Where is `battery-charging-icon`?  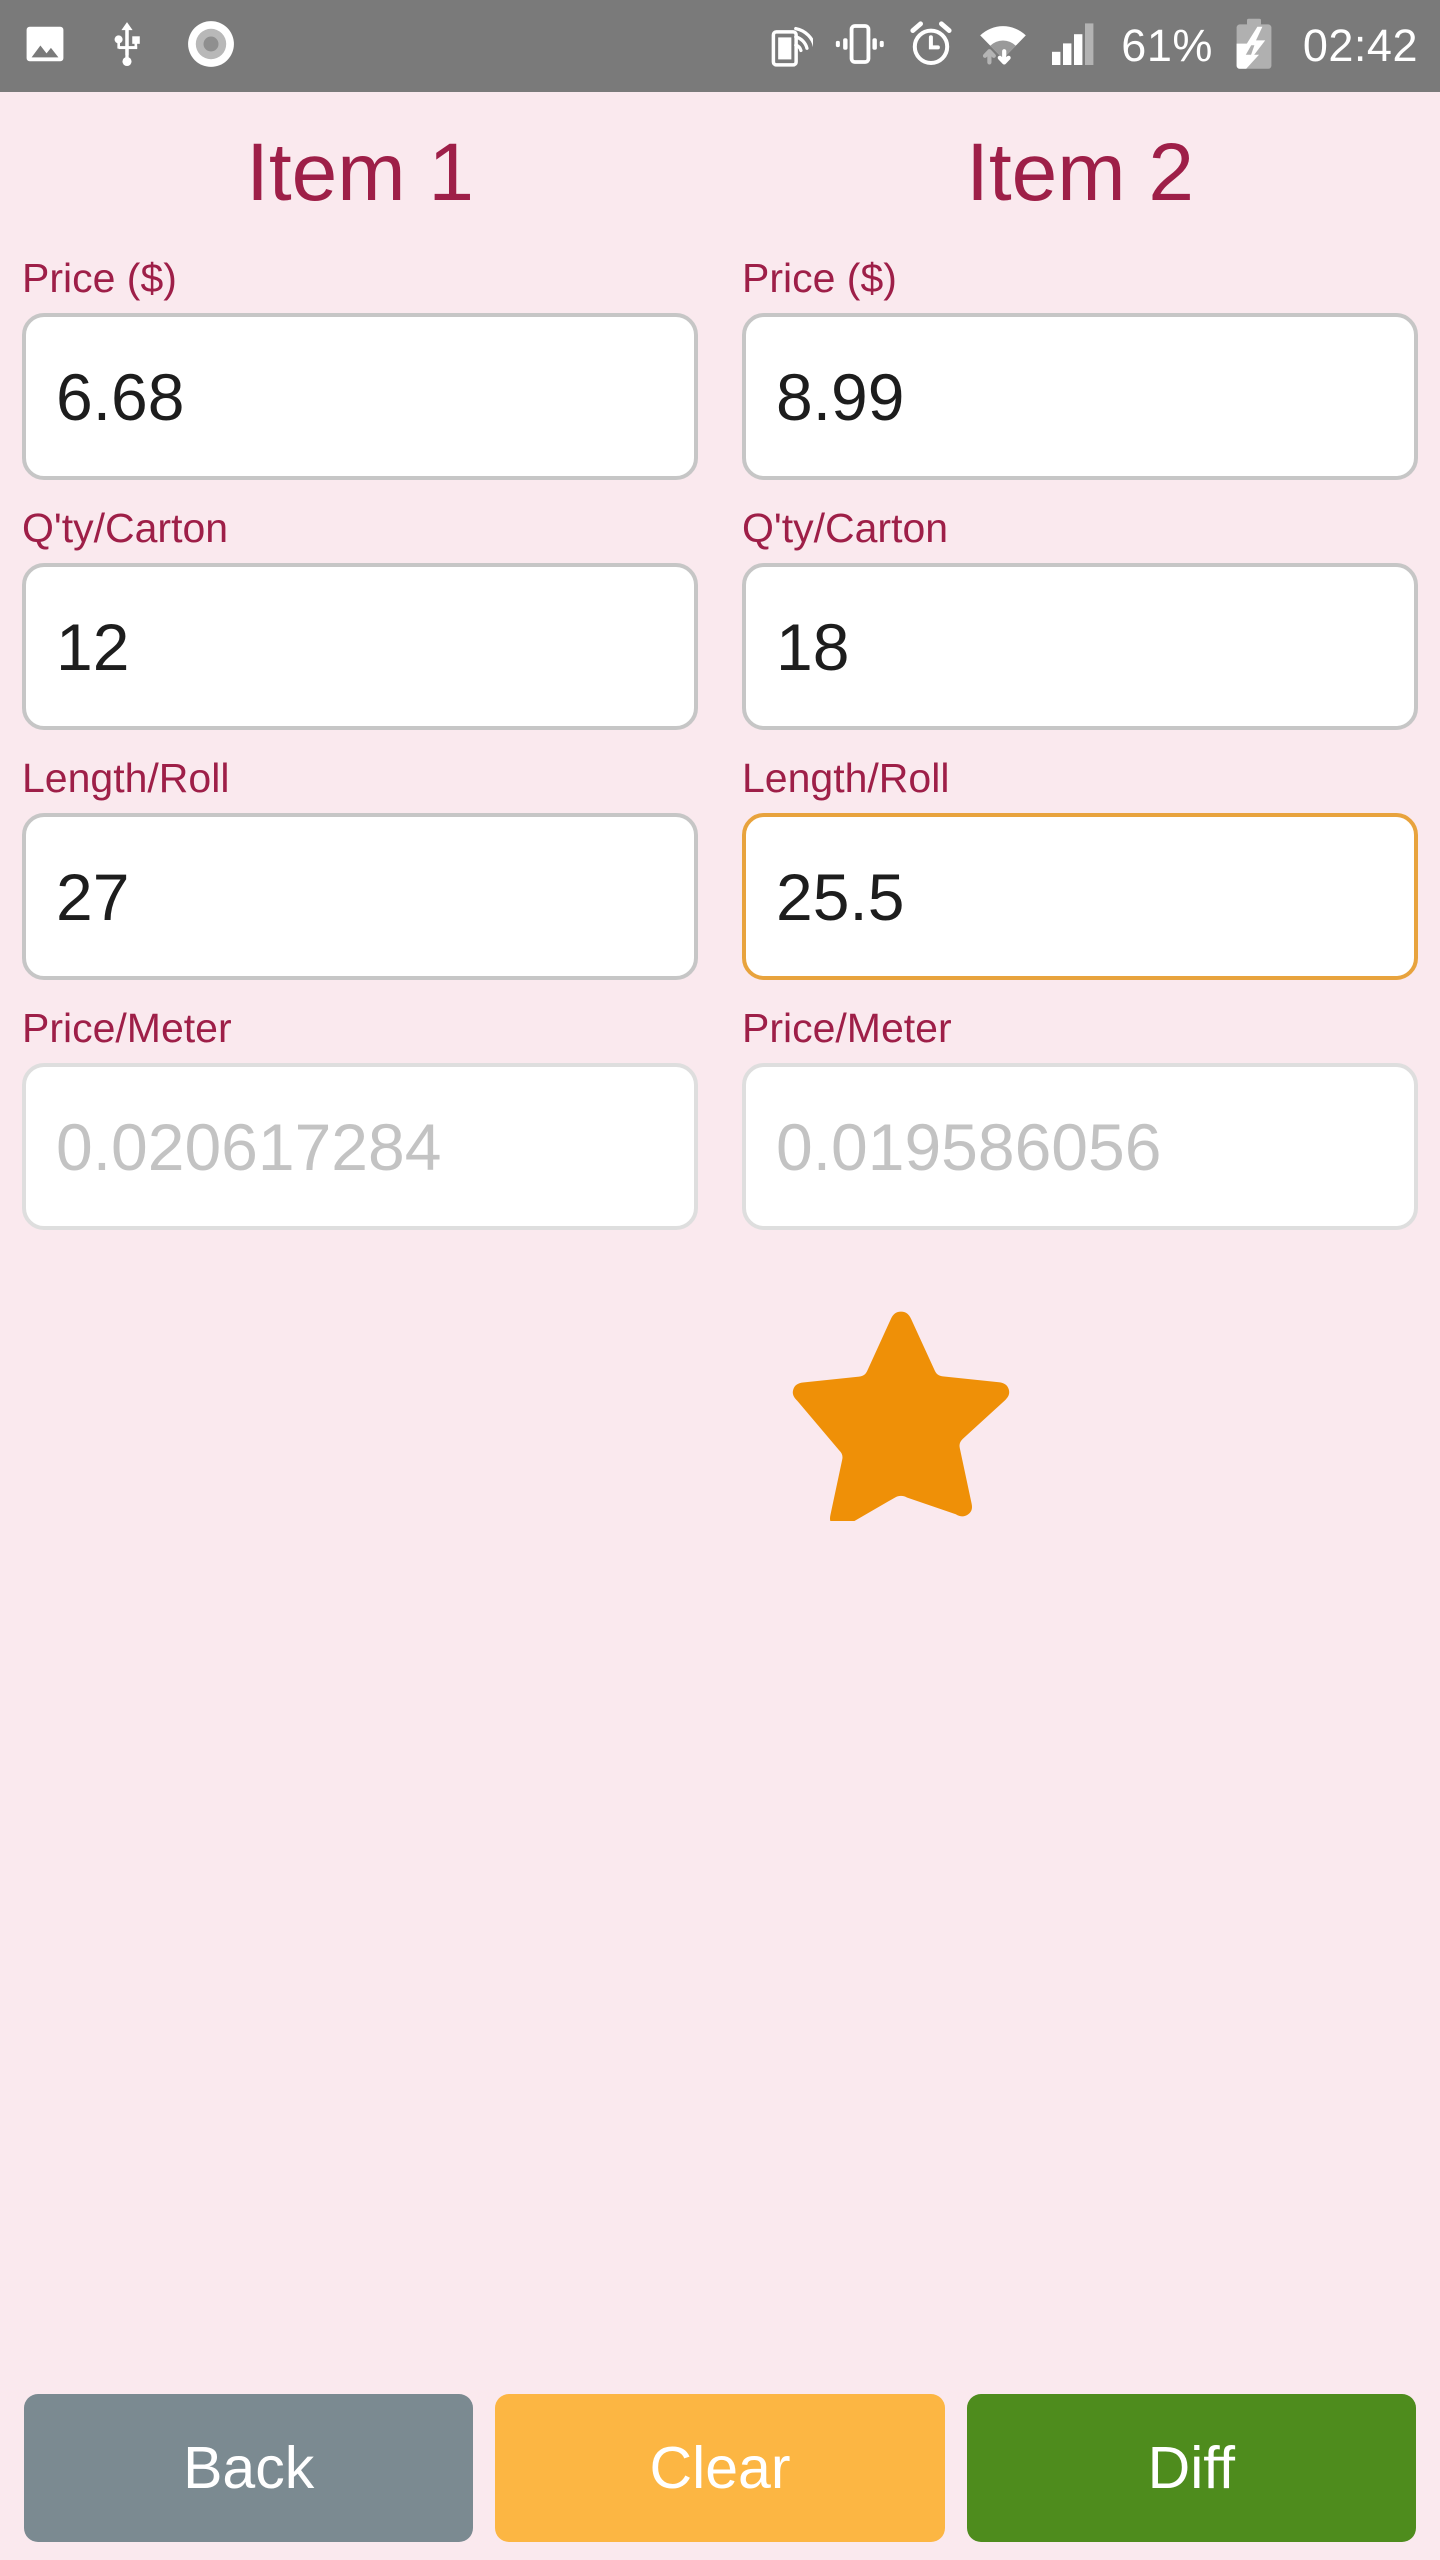
battery-charging-icon is located at coordinates (1254, 46).